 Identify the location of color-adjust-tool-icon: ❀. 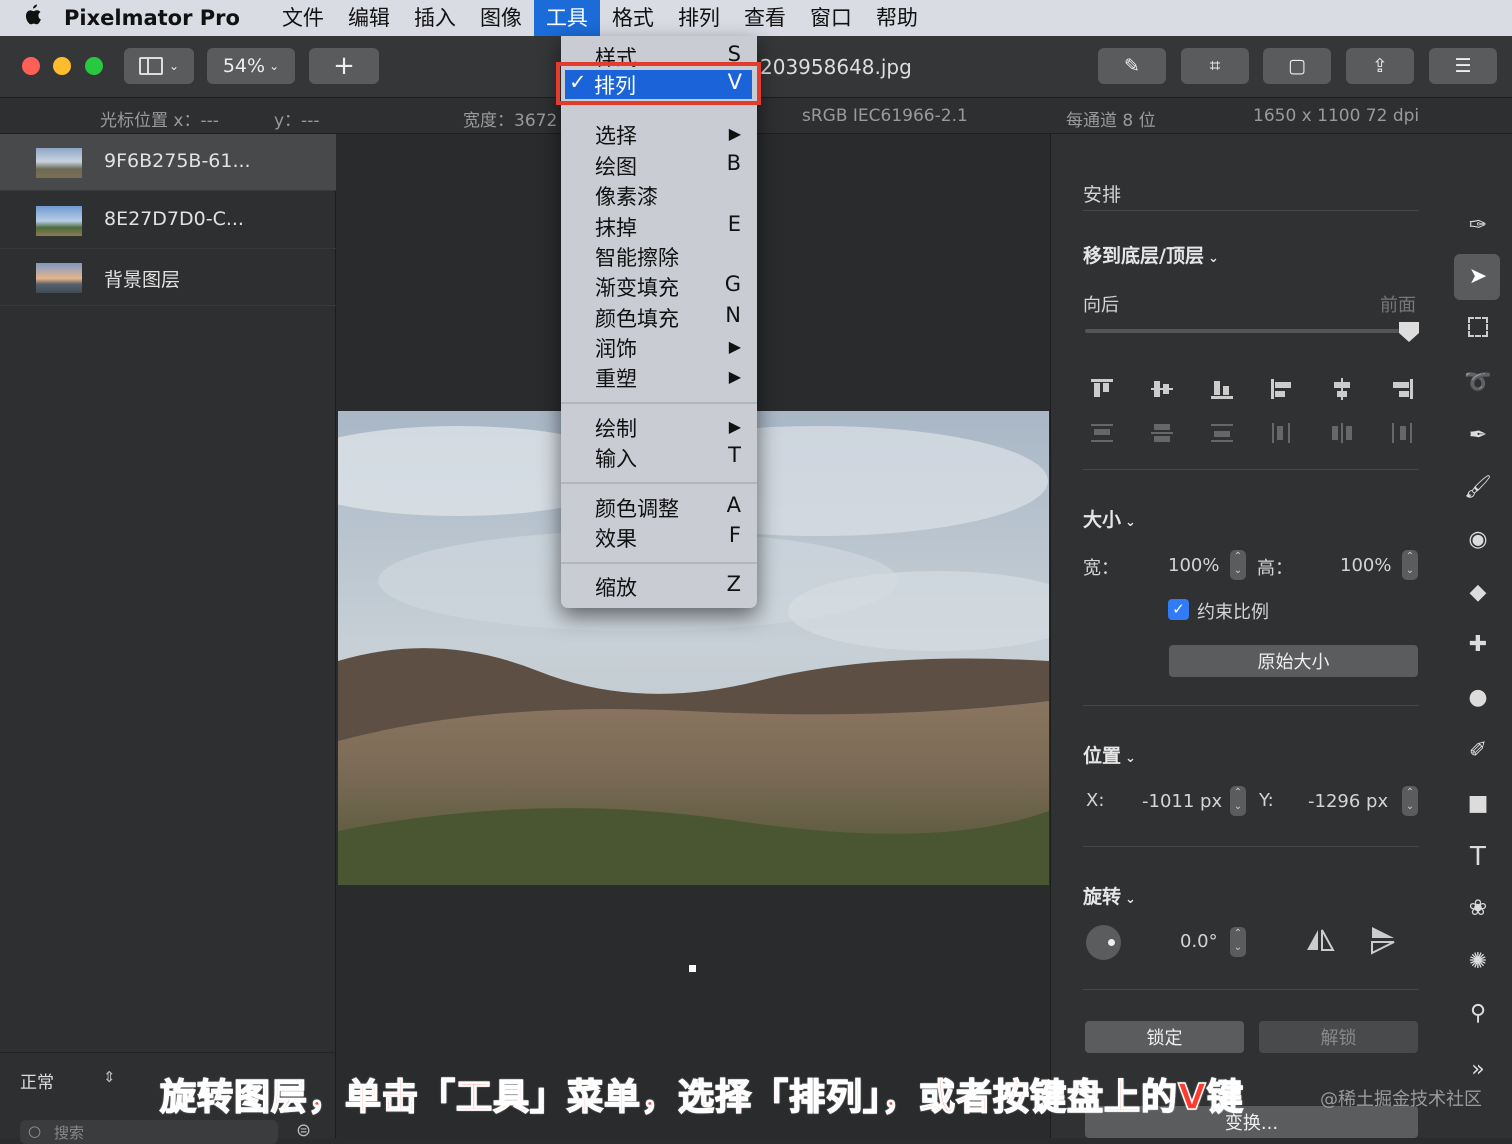
(1478, 909).